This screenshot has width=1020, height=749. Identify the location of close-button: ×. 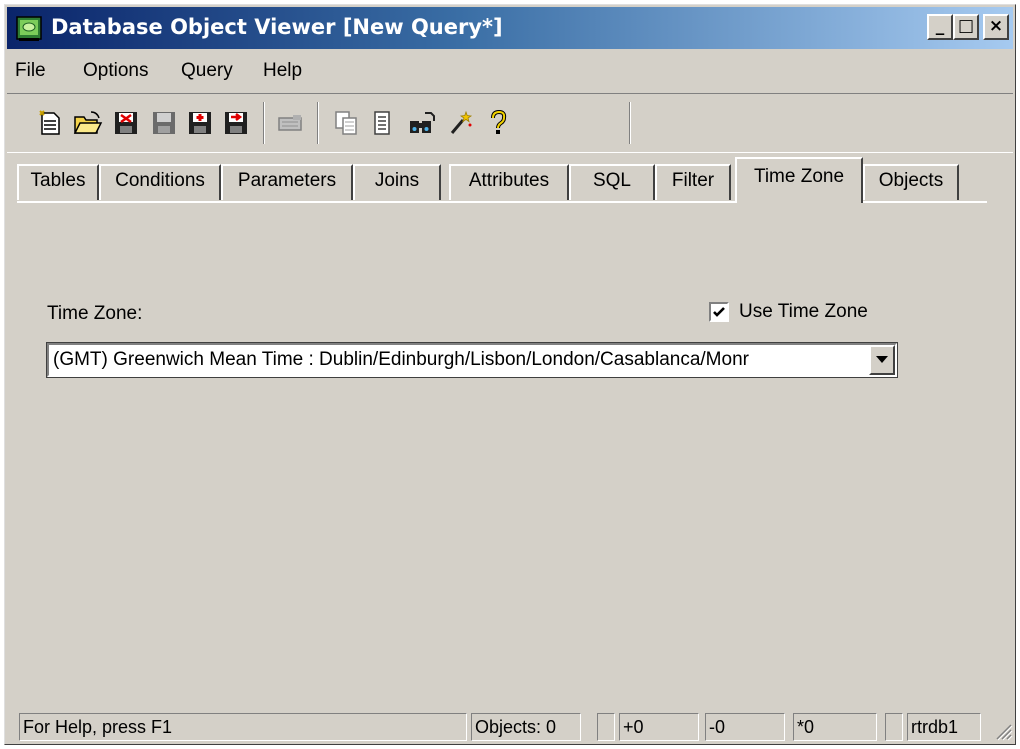
(996, 27).